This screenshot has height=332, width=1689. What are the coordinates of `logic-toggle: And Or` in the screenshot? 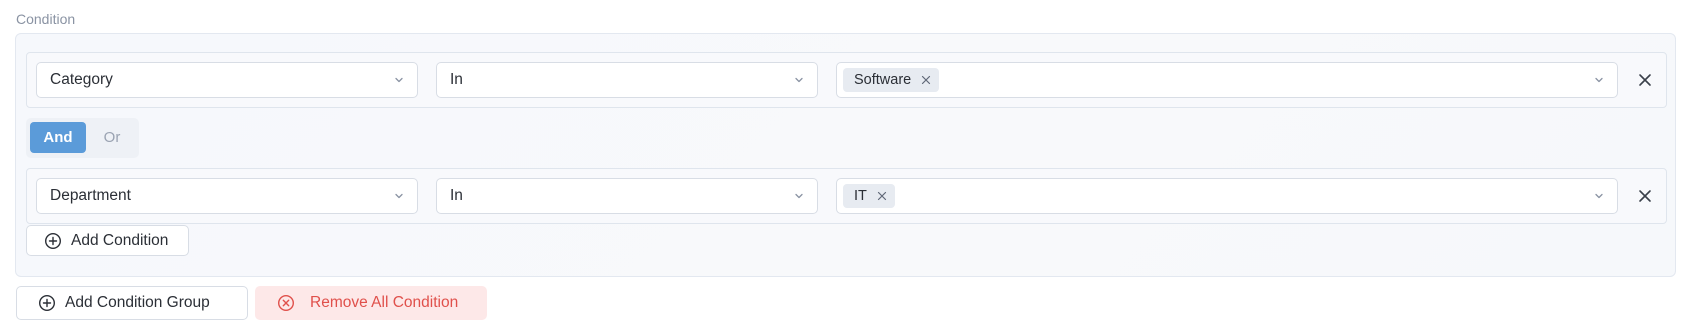 It's located at (82, 138).